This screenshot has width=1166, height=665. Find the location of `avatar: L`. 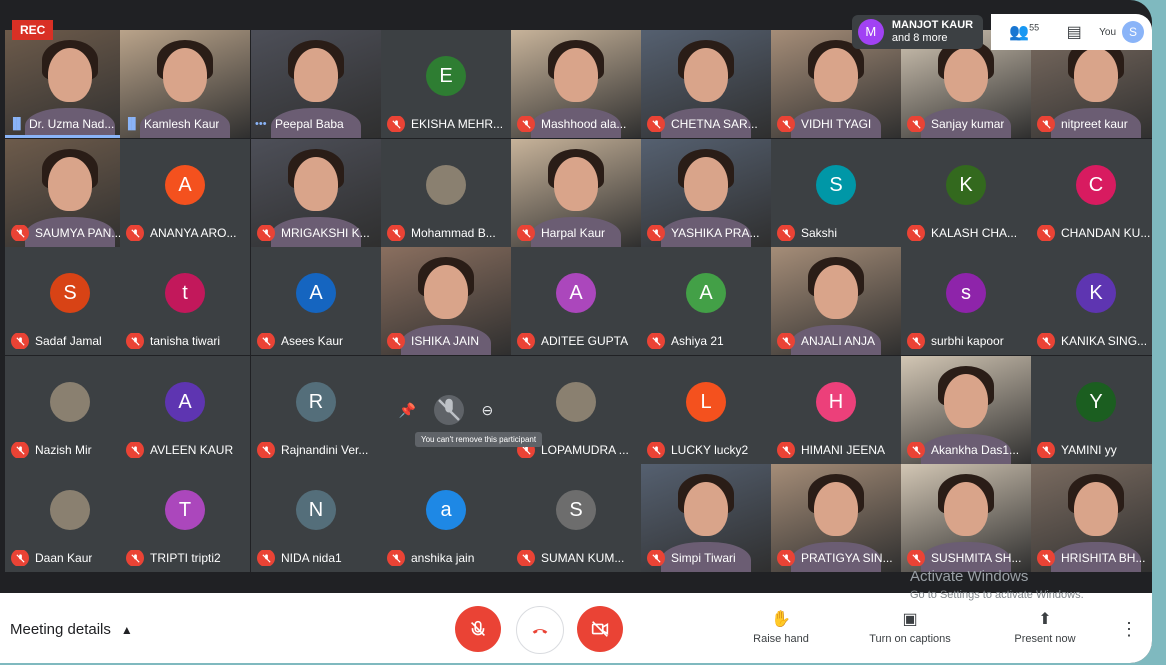

avatar: L is located at coordinates (706, 402).